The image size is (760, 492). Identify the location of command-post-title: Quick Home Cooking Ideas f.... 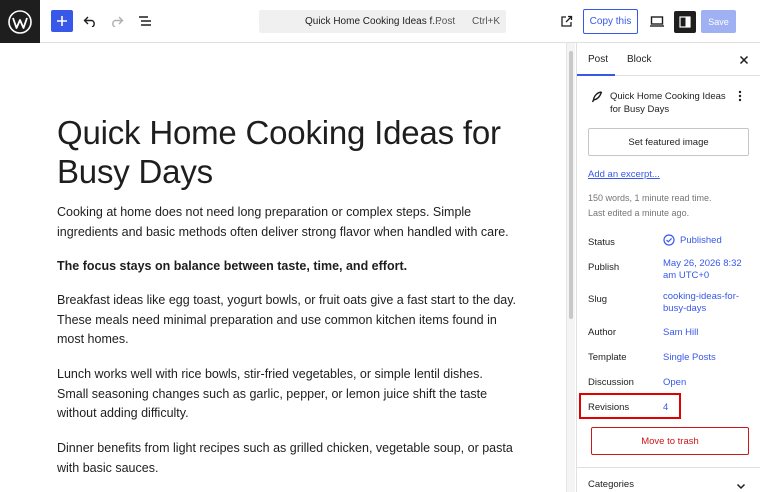
(373, 21).